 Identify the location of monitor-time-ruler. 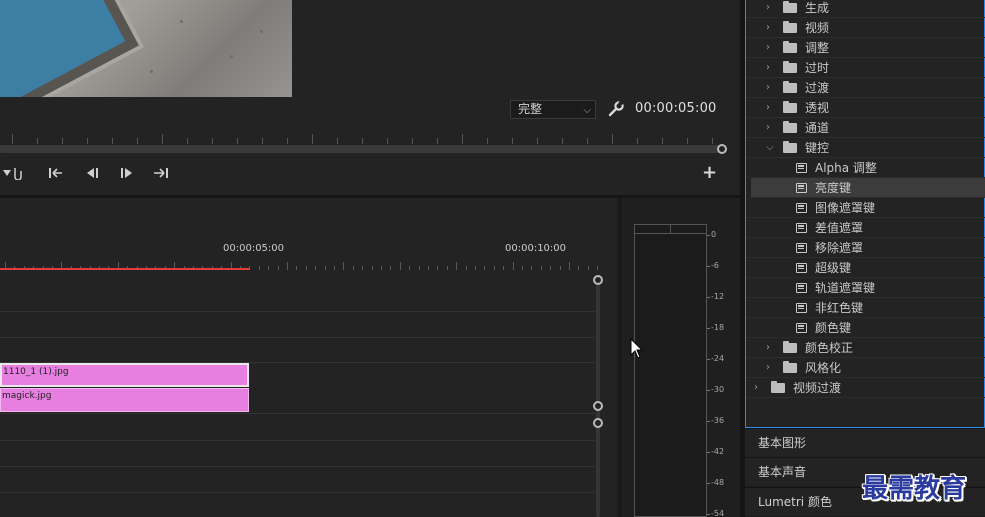
(367, 136).